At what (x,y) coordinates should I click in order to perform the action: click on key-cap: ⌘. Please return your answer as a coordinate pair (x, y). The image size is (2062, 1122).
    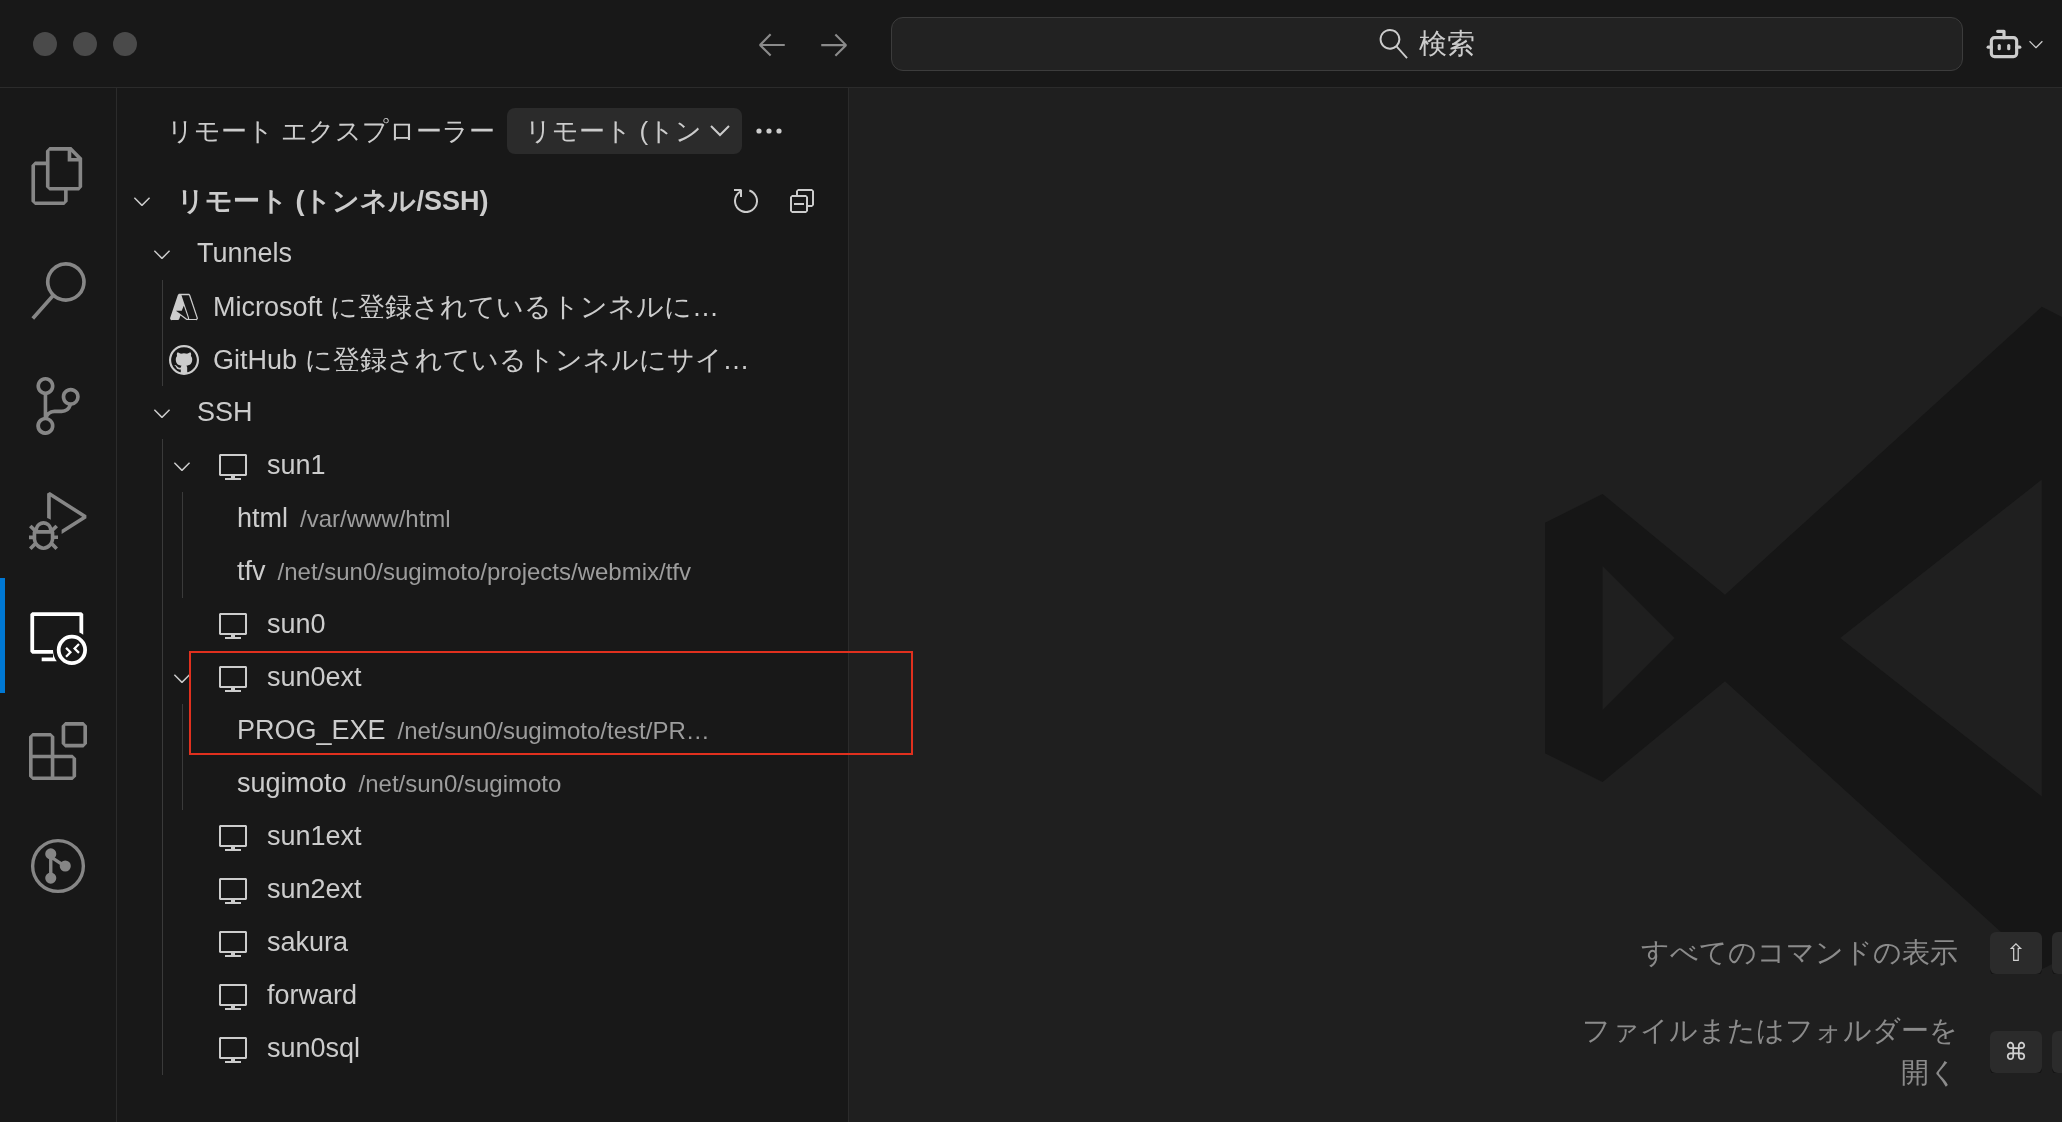
    Looking at the image, I should click on (2016, 1052).